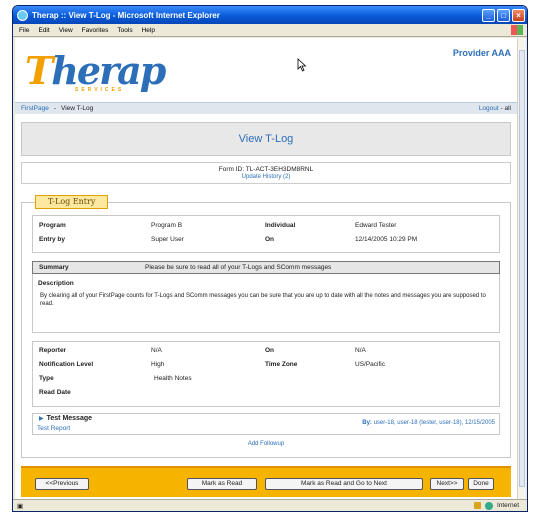 The image size is (533, 513). I want to click on description-label: Description, so click(56, 283).